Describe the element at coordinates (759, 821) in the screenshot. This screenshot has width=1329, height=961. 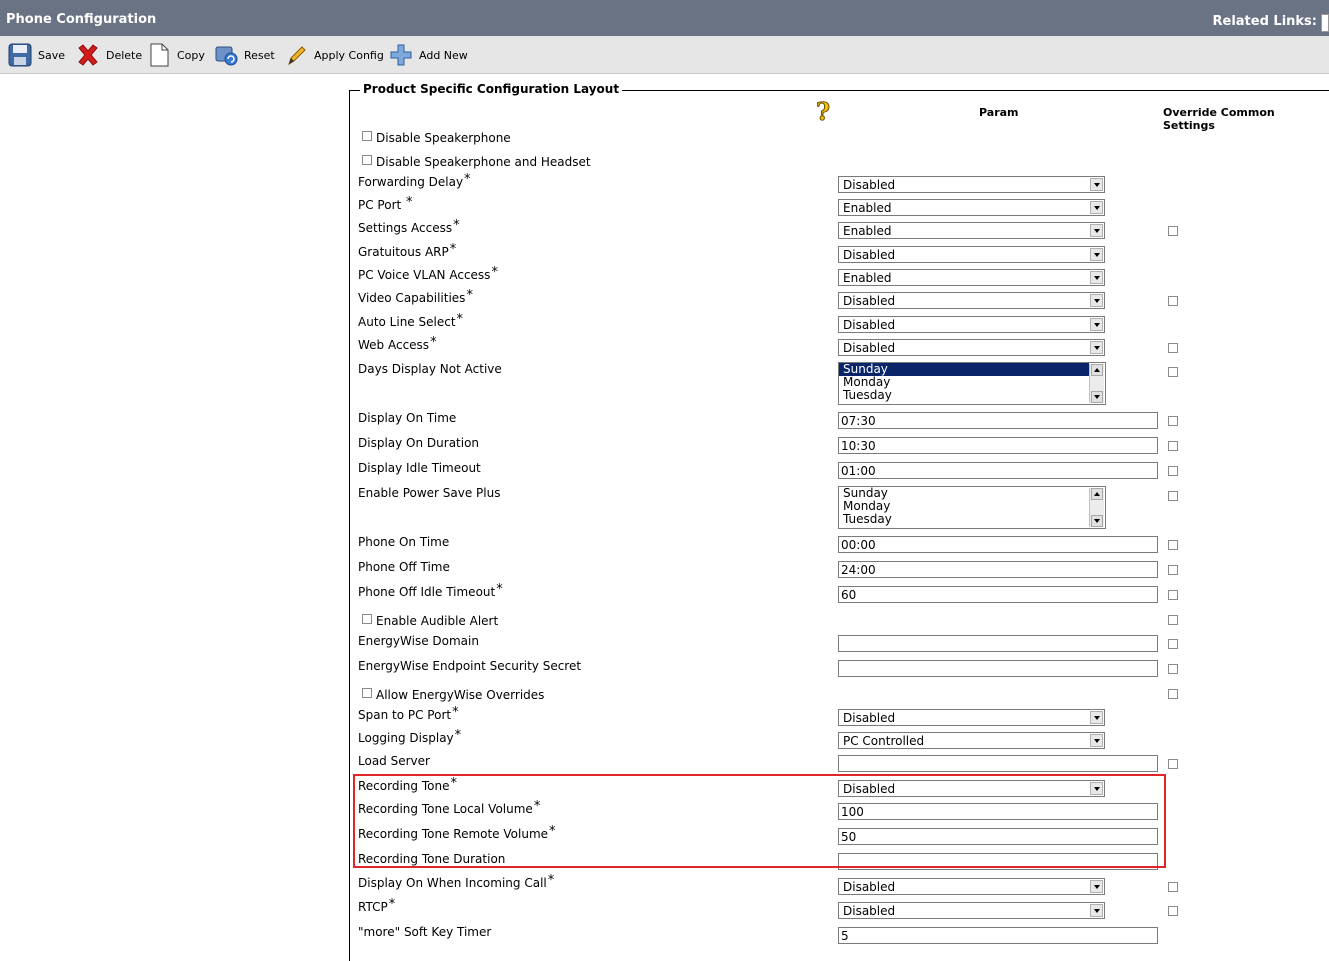
I see `recording-tone-highlight-box` at that location.